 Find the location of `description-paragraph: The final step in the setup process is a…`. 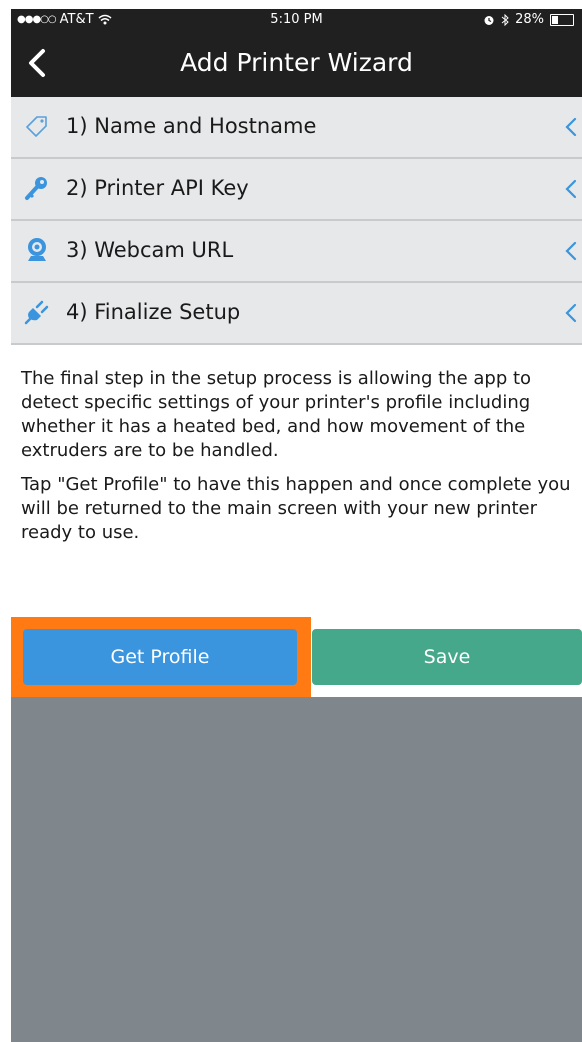

description-paragraph: The final step in the setup process is a… is located at coordinates (276, 414).